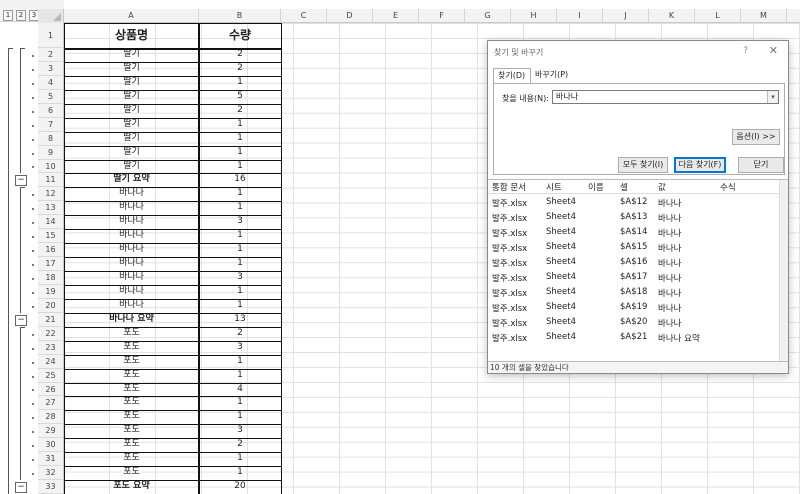 The height and width of the screenshot is (494, 800). I want to click on row-header: 26, so click(51, 389).